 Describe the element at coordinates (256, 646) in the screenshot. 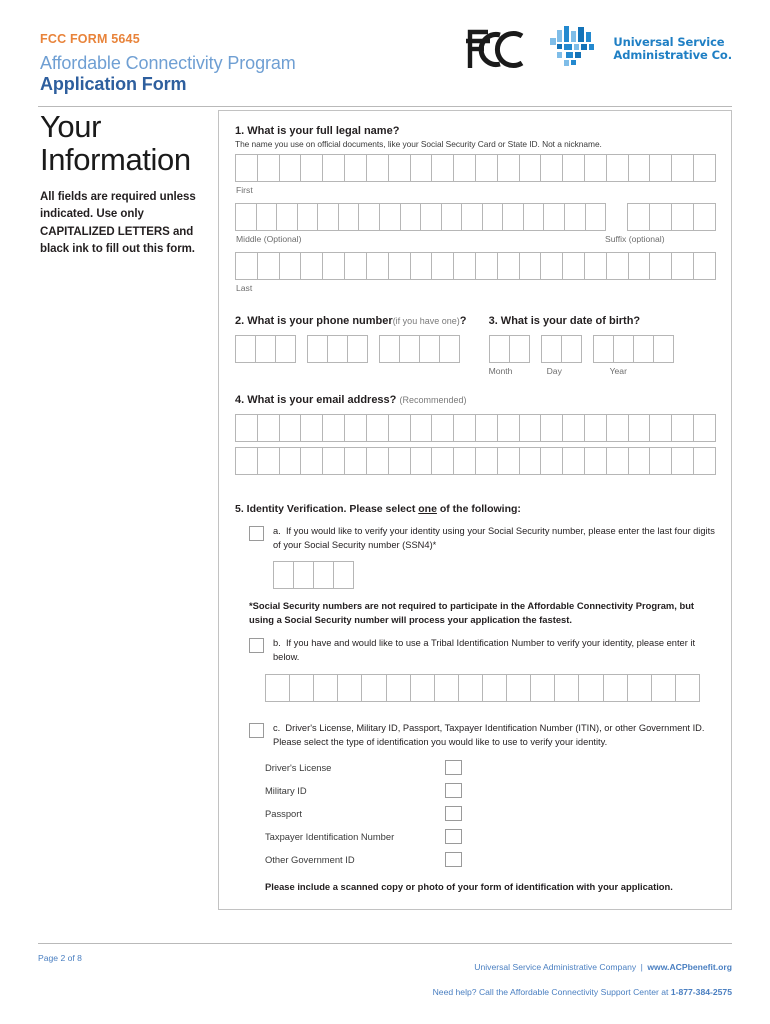

I see `option-b-checkbox` at that location.